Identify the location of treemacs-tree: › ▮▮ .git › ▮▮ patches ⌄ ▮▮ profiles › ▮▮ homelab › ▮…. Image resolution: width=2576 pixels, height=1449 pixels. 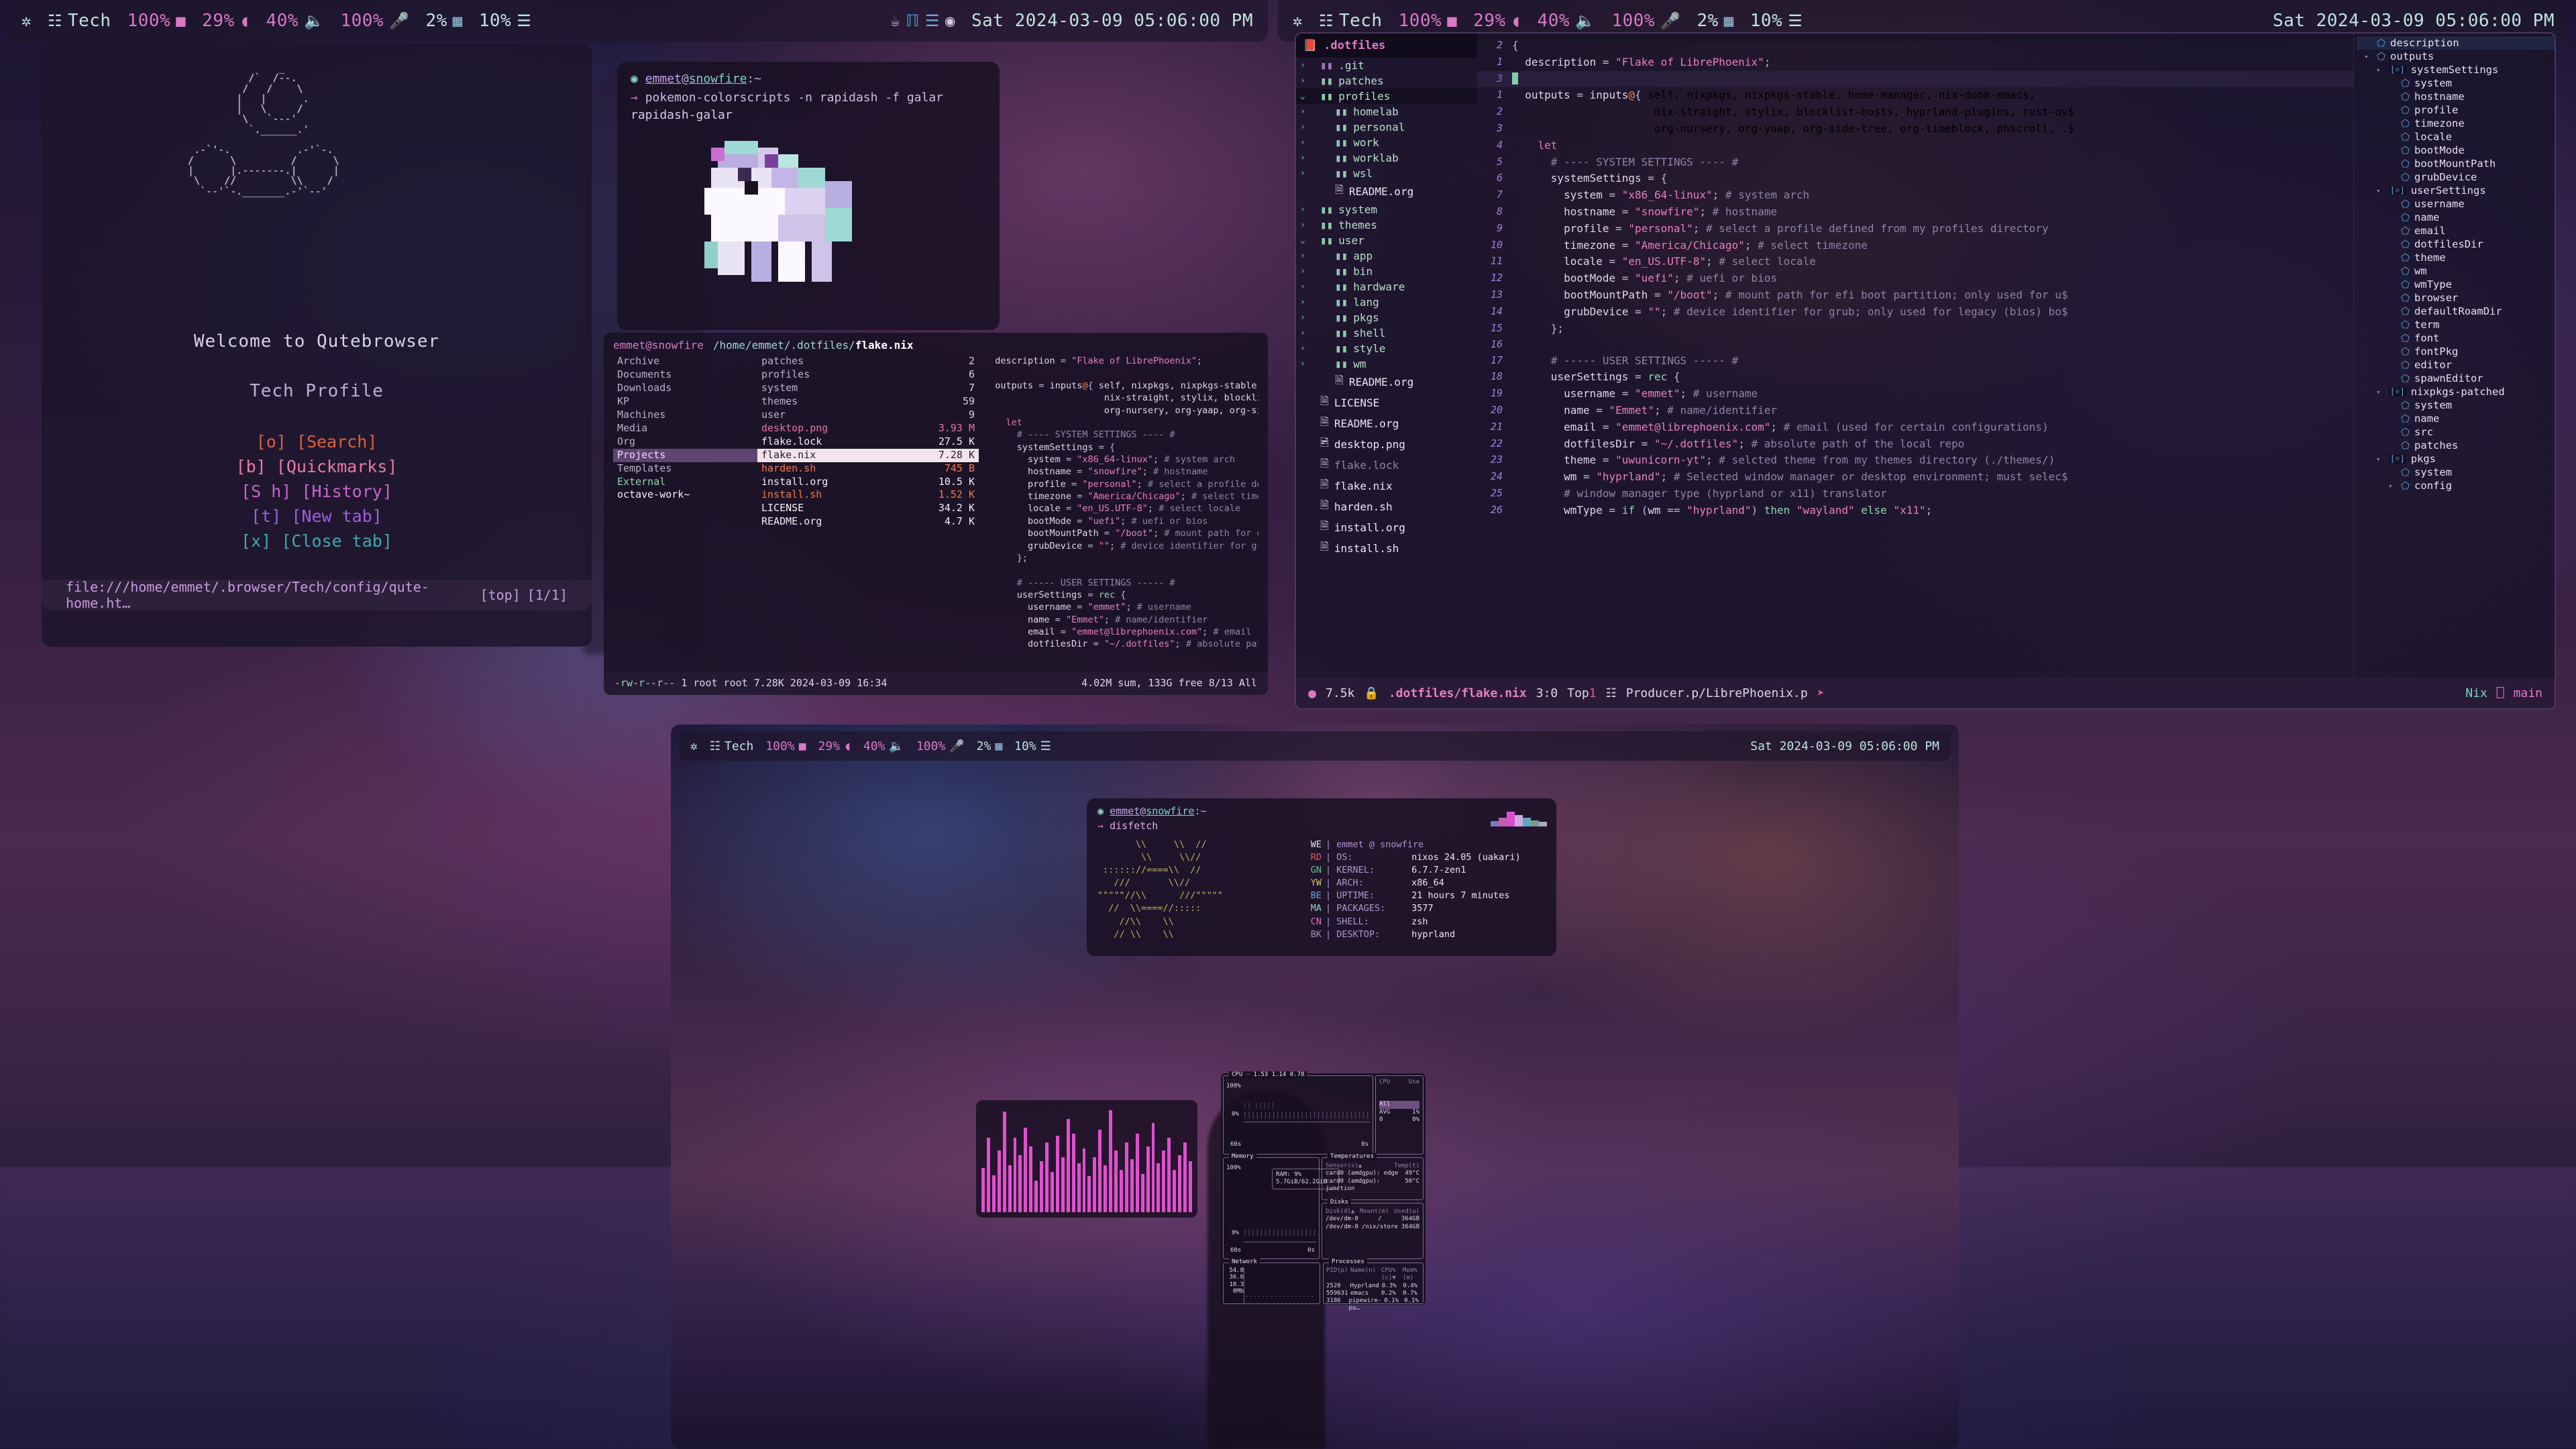
(1386, 308).